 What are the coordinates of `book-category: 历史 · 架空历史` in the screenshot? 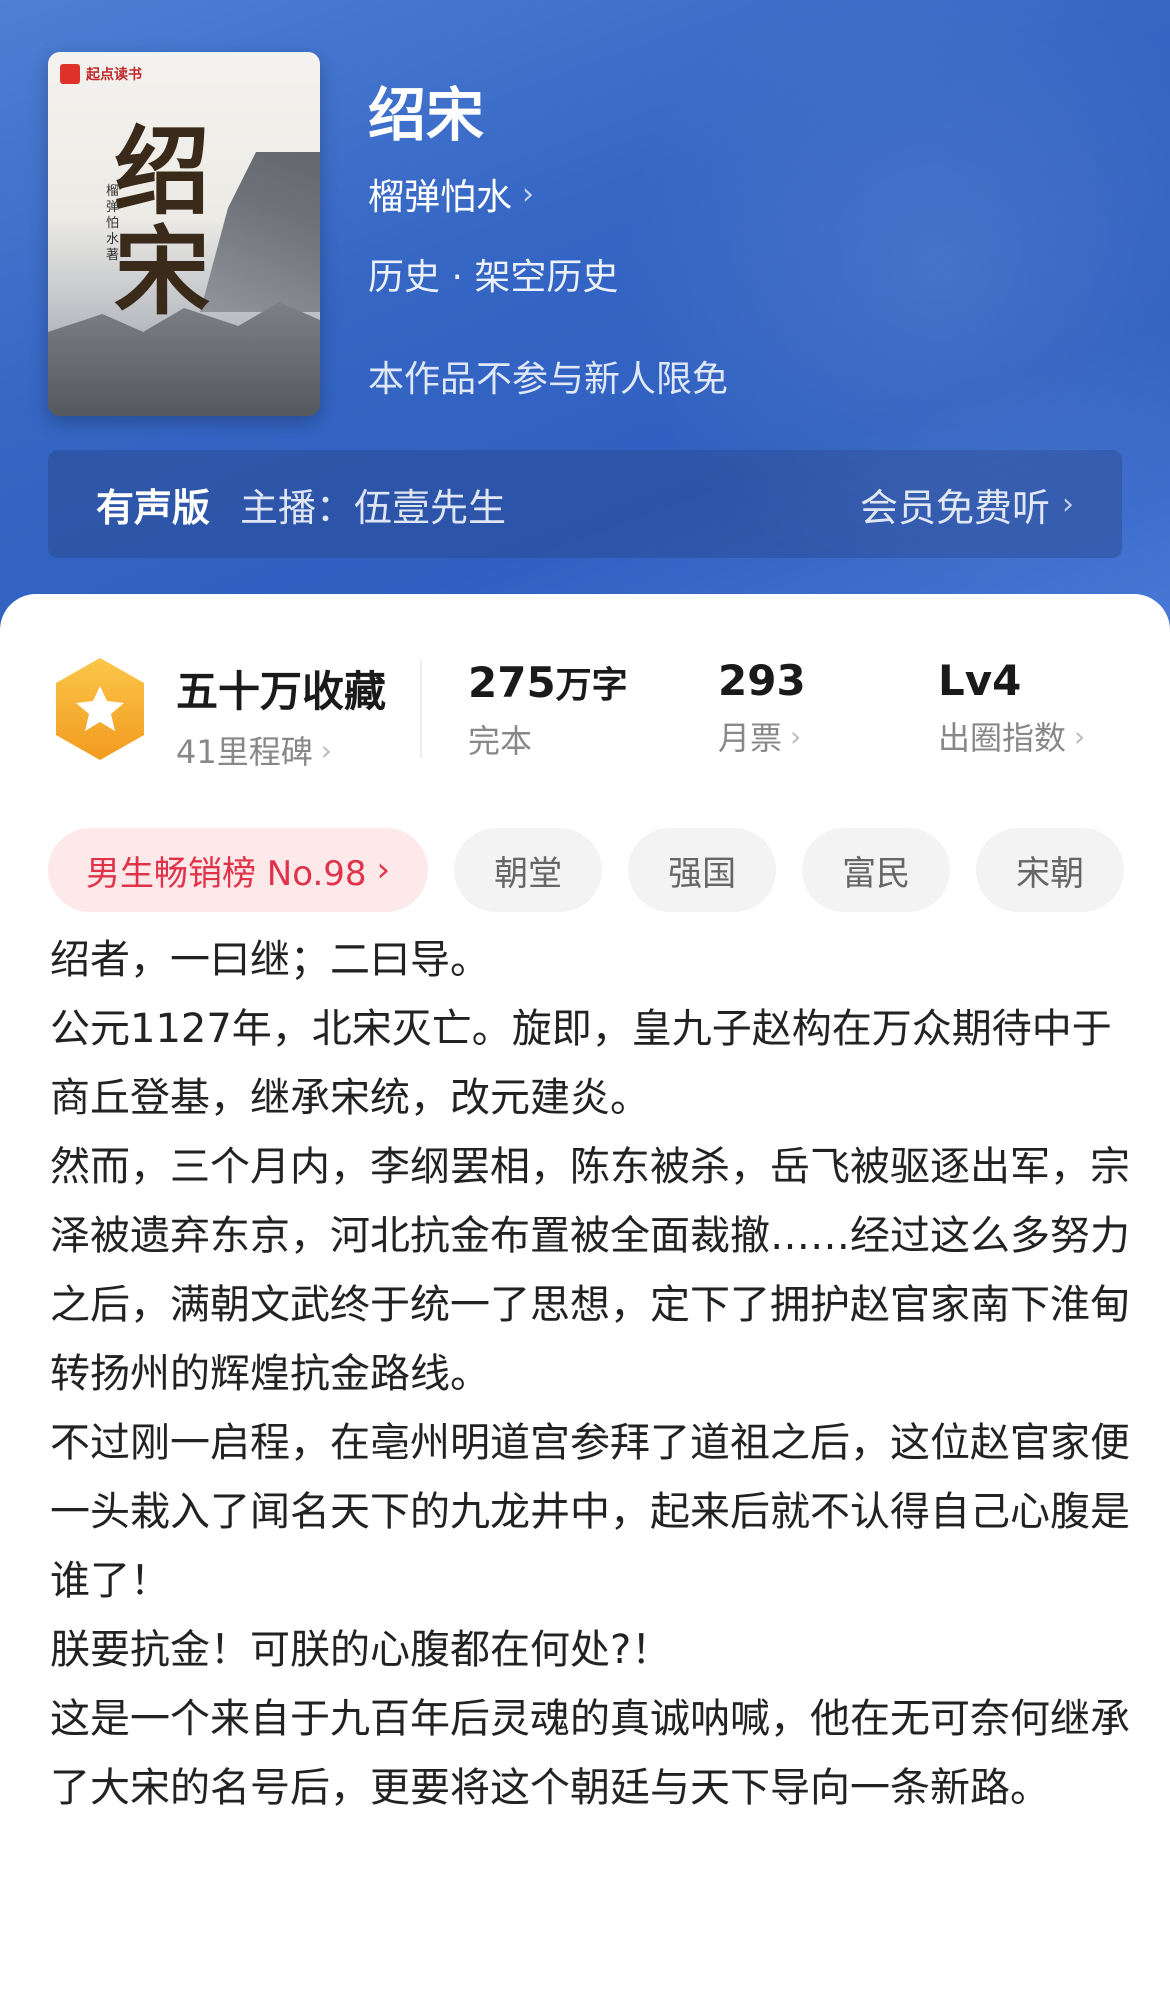 It's located at (493, 277).